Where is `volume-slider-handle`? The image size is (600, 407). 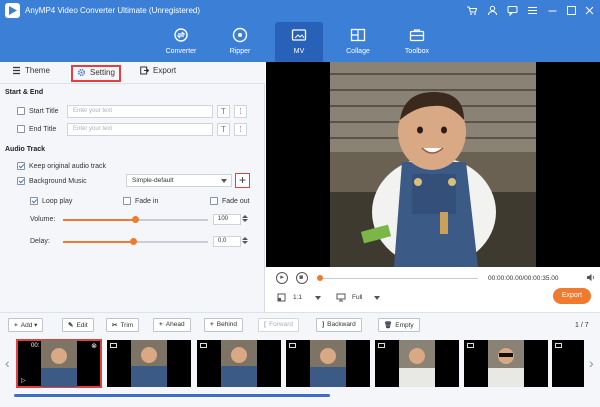
volume-slider-handle is located at coordinates (135, 219).